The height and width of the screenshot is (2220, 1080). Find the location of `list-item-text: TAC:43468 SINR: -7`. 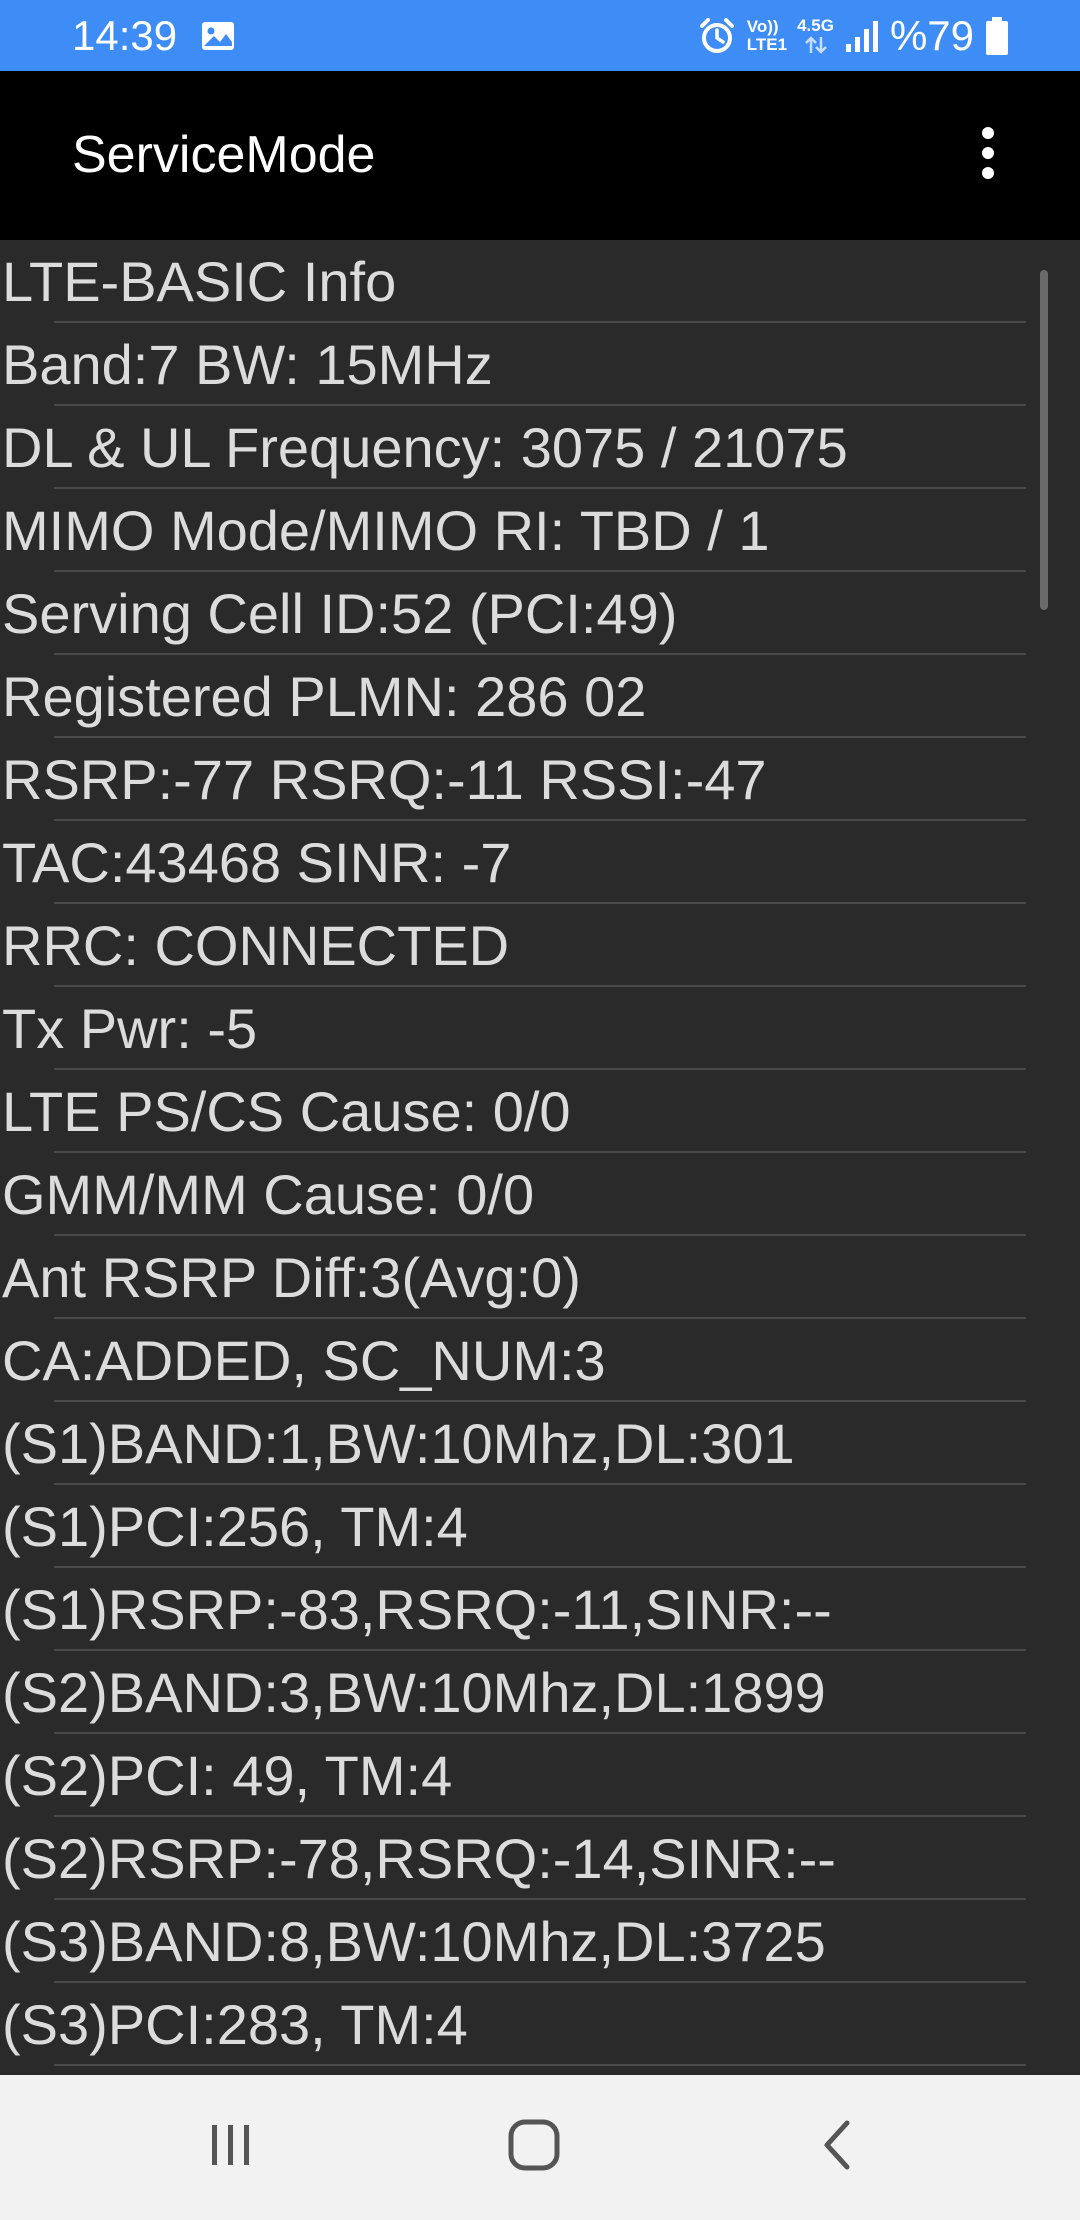

list-item-text: TAC:43468 SINR: -7 is located at coordinates (257, 862).